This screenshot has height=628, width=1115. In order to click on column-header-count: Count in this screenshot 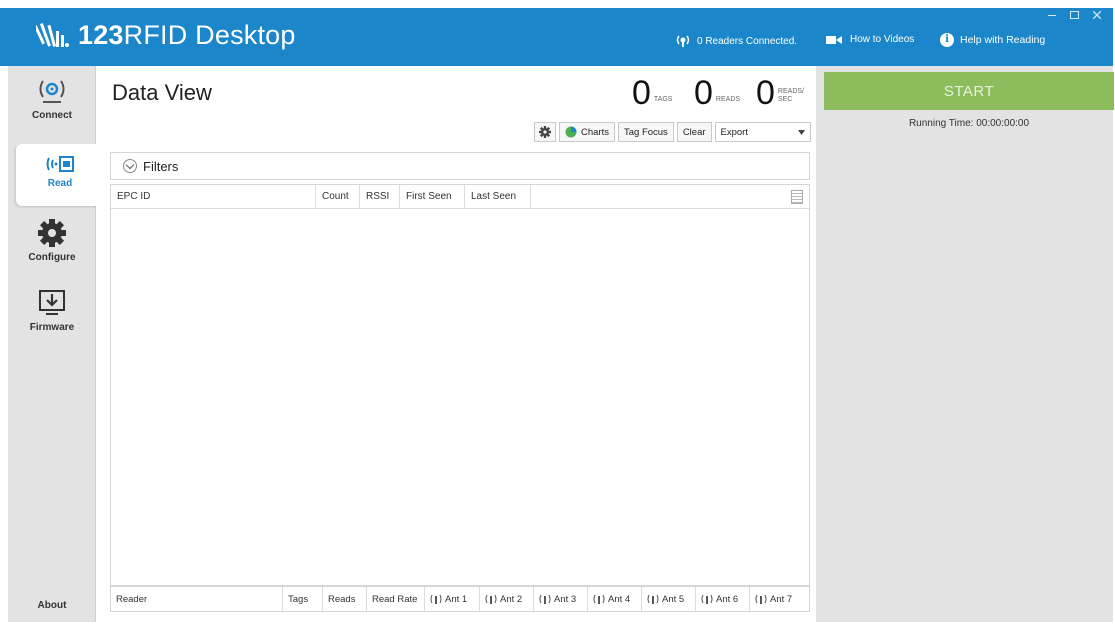, I will do `click(338, 196)`.